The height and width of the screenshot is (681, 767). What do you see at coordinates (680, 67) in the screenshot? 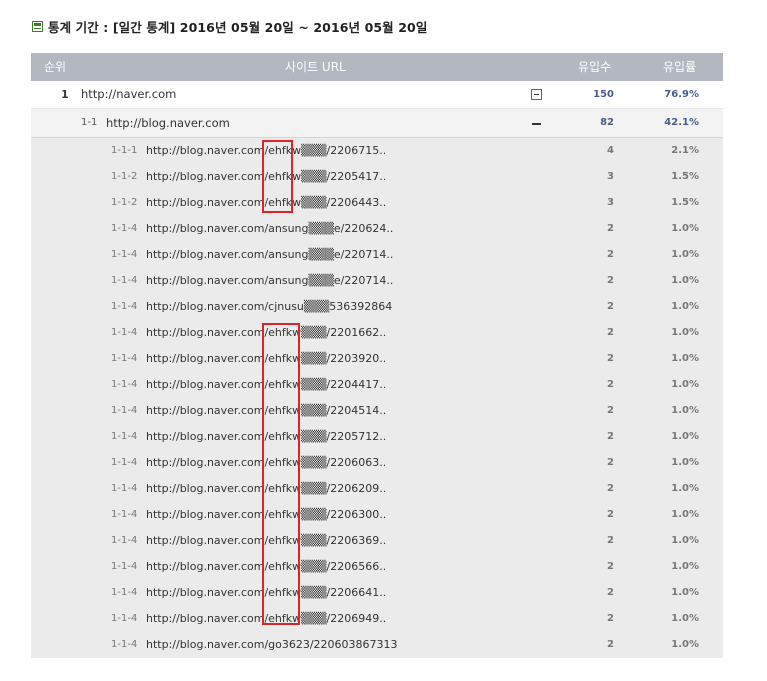
I see `column-rate: 유입률` at bounding box center [680, 67].